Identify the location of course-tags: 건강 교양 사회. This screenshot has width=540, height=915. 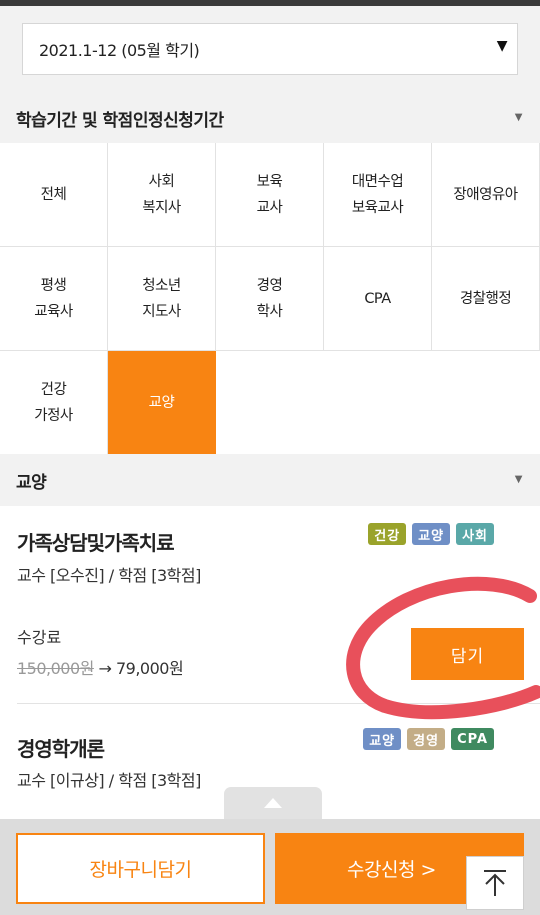
(431, 534).